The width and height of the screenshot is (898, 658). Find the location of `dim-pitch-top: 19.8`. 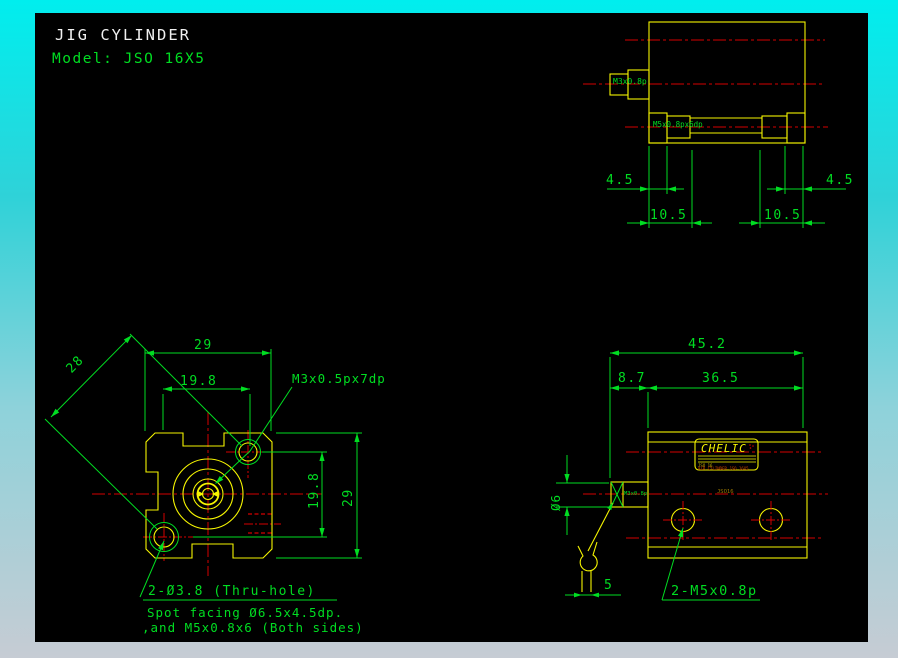

dim-pitch-top: 19.8 is located at coordinates (198, 381).